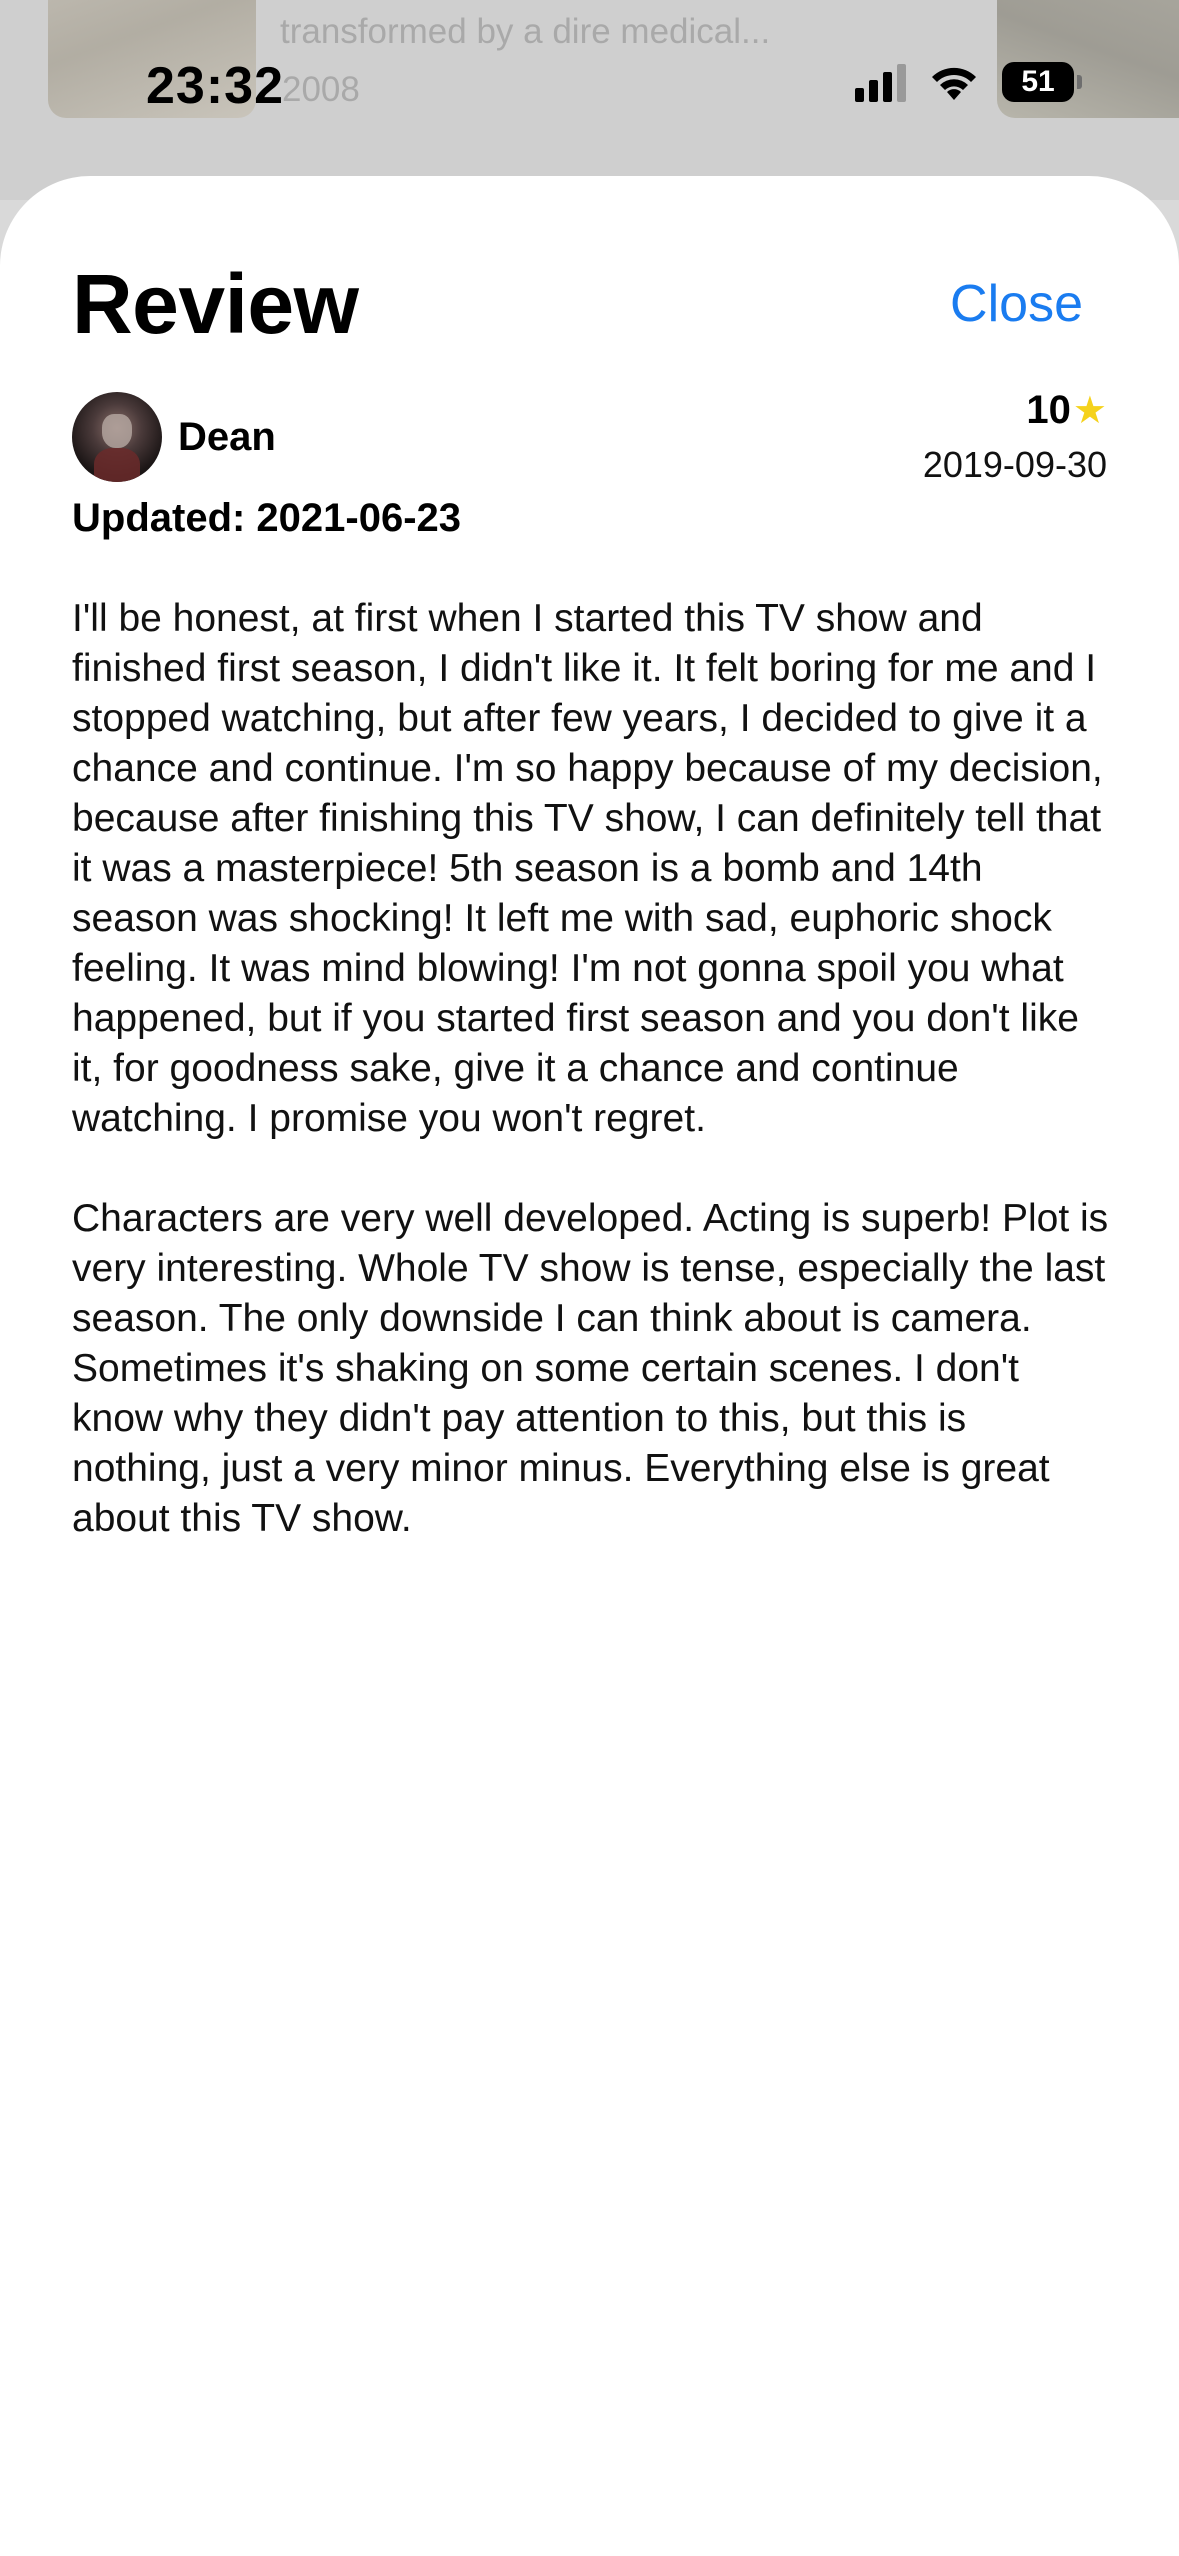 This screenshot has height=2556, width=1179. Describe the element at coordinates (267, 518) in the screenshot. I see `updated-date: Updated: 2021-06-23` at that location.